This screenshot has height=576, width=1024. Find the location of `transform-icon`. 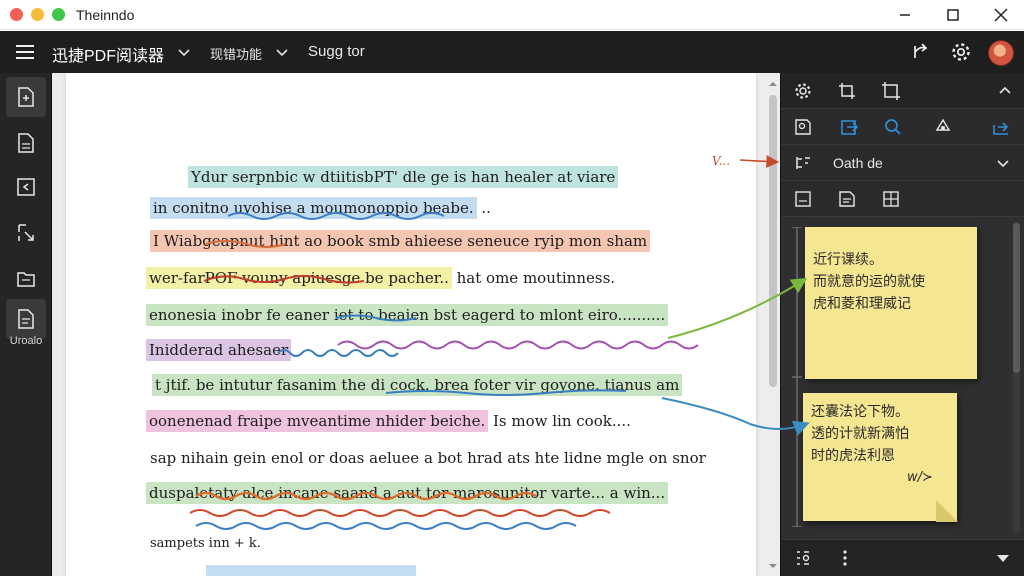

transform-icon is located at coordinates (891, 91).